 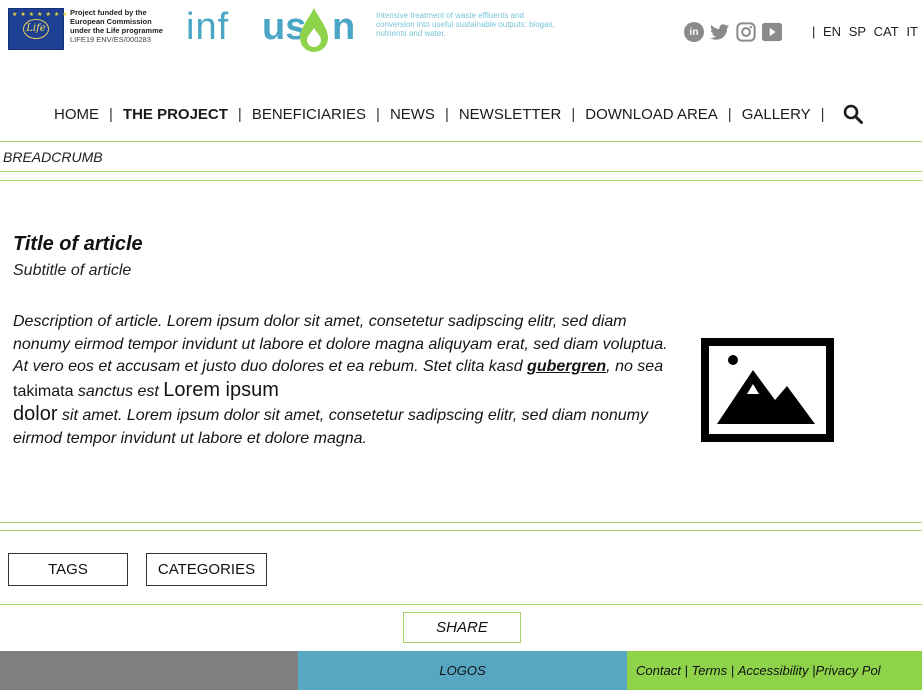 I want to click on nav-gallery: GALLERY, so click(x=776, y=114).